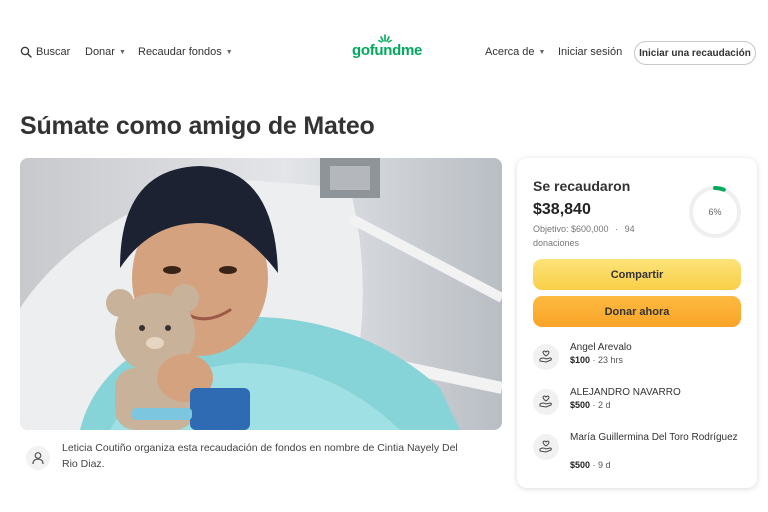  I want to click on donate-menu-label: Donar, so click(100, 52).